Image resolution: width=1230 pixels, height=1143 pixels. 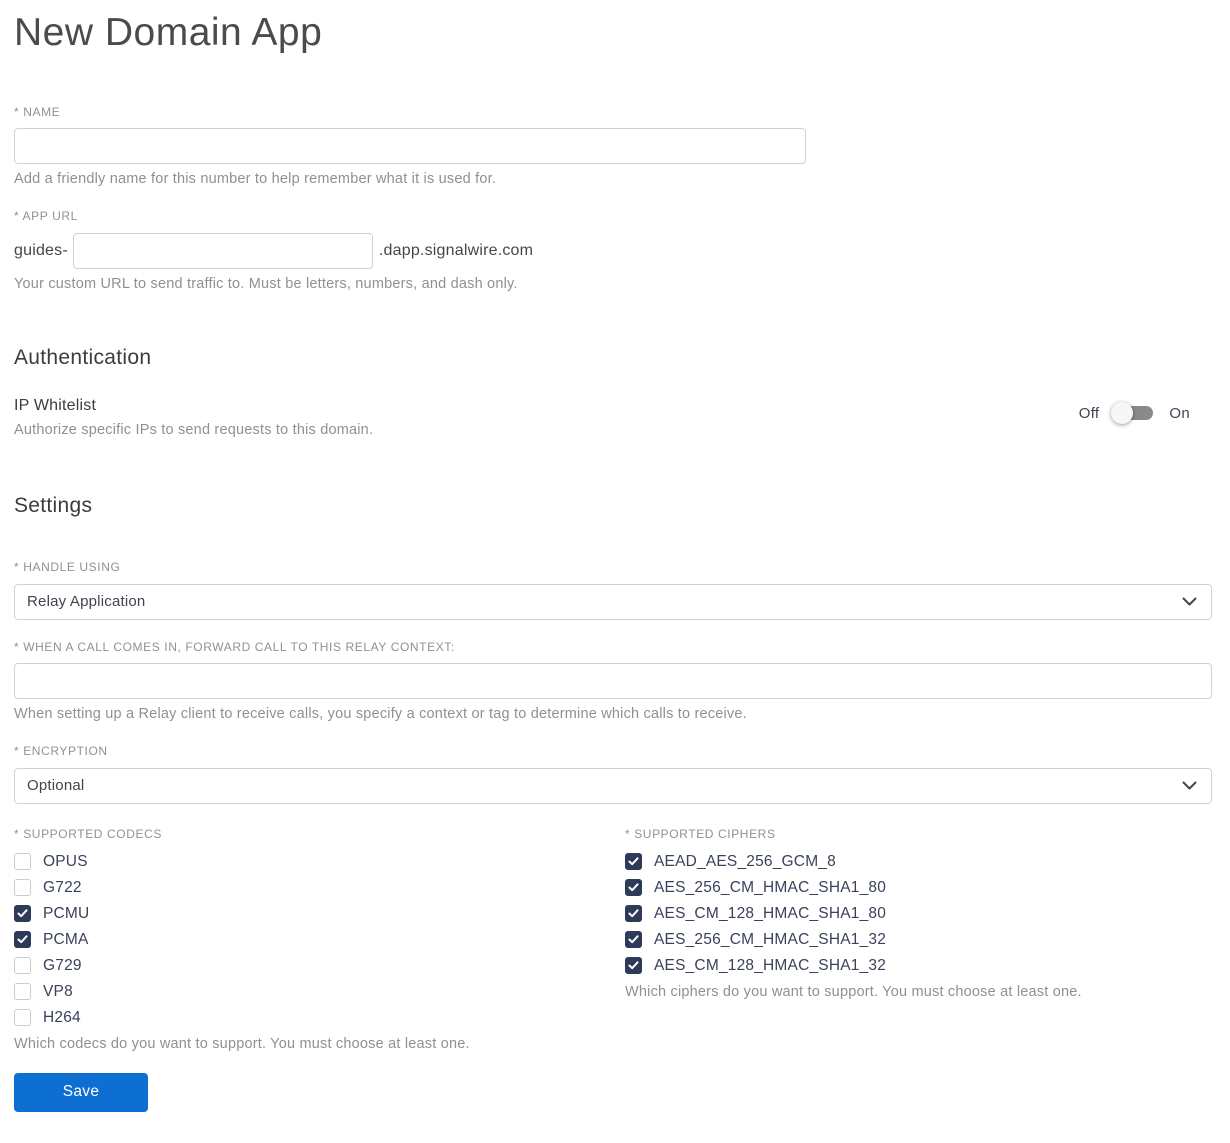 I want to click on toggle-on-label: On, so click(x=1179, y=413).